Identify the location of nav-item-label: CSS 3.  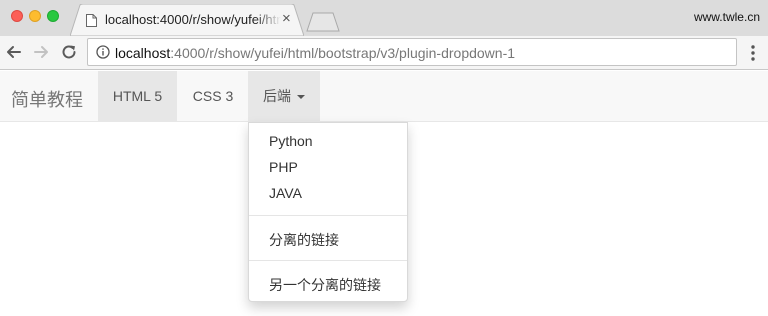
(213, 96).